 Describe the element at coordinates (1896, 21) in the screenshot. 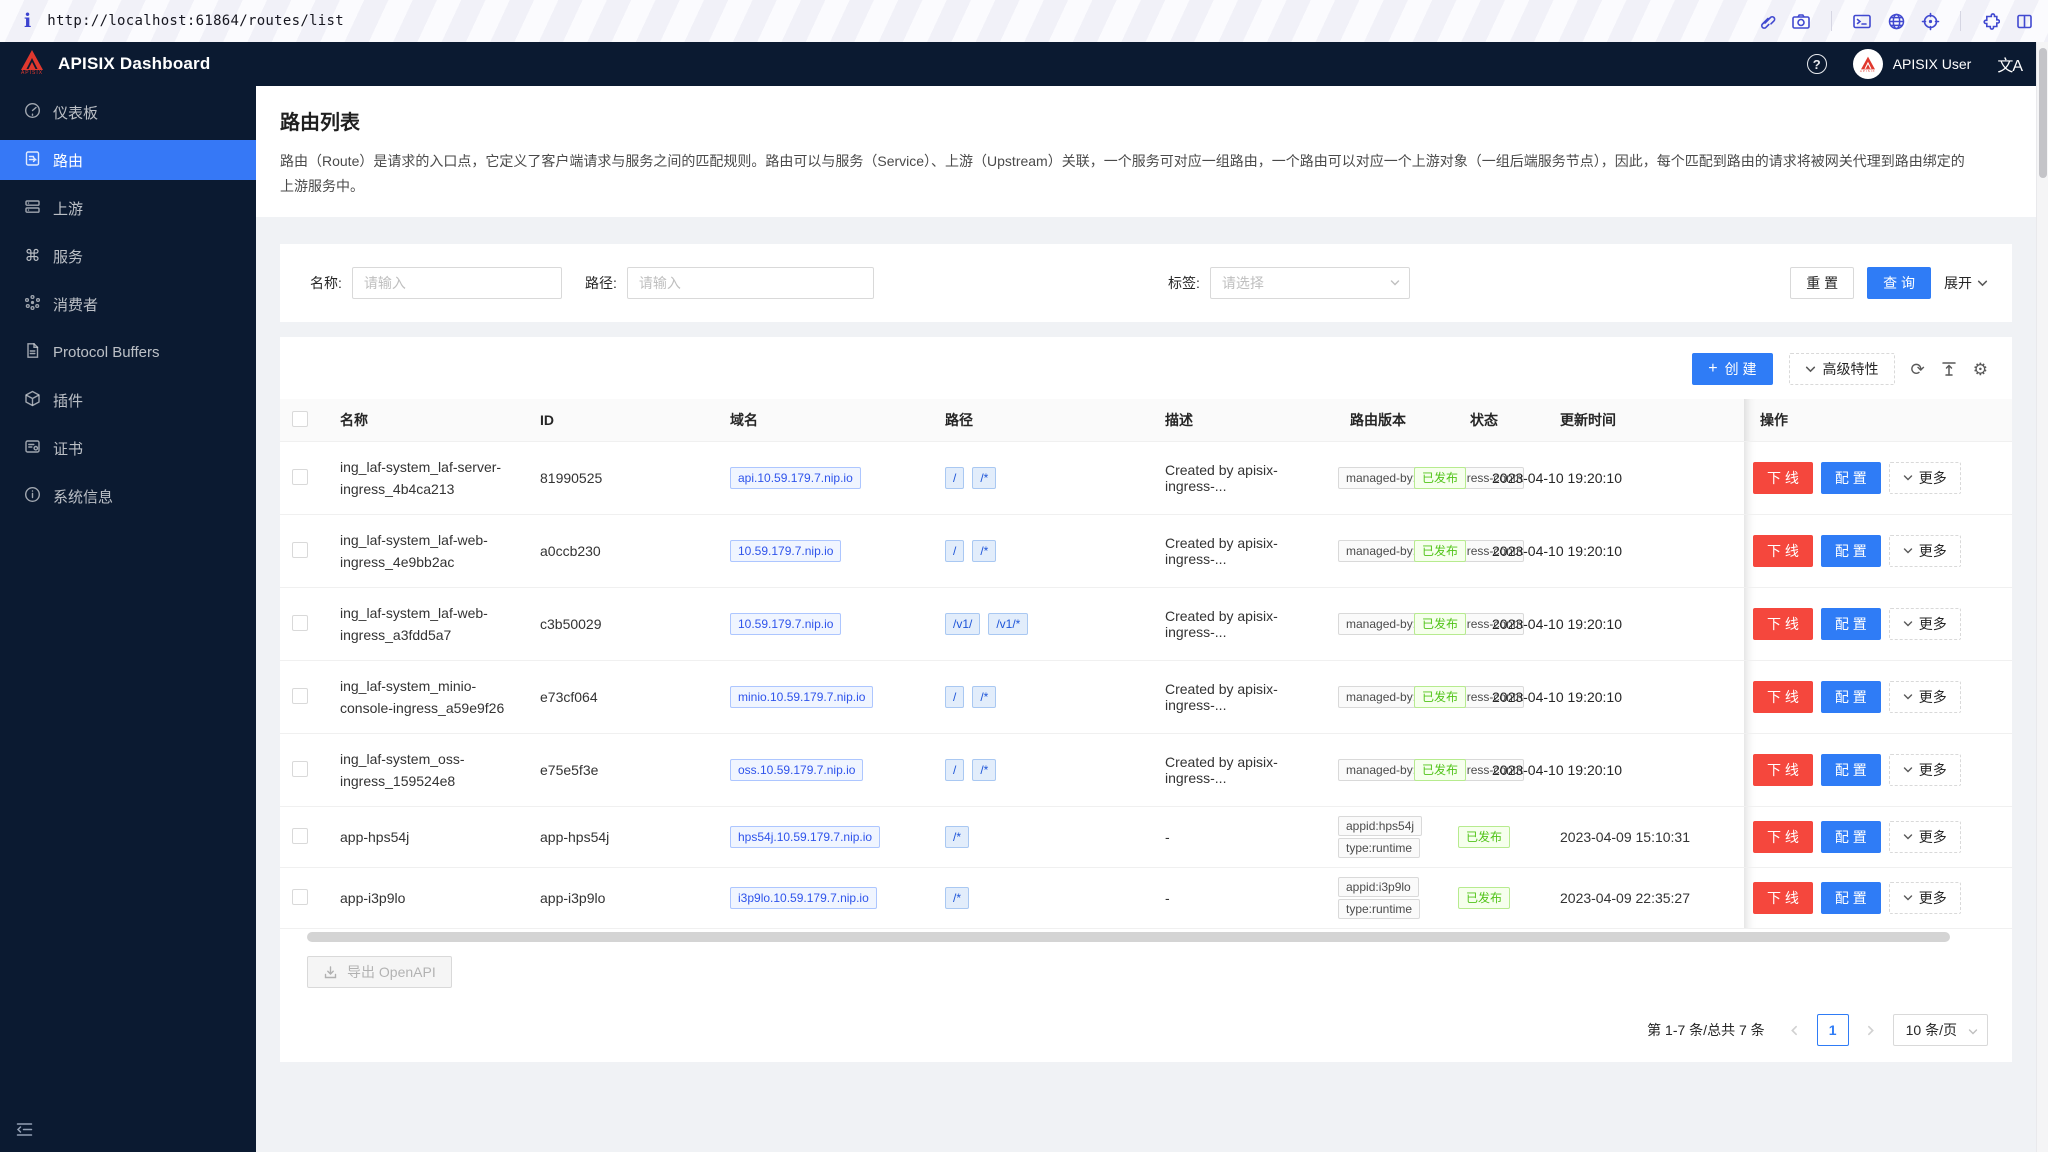

I see `globe-icon` at that location.